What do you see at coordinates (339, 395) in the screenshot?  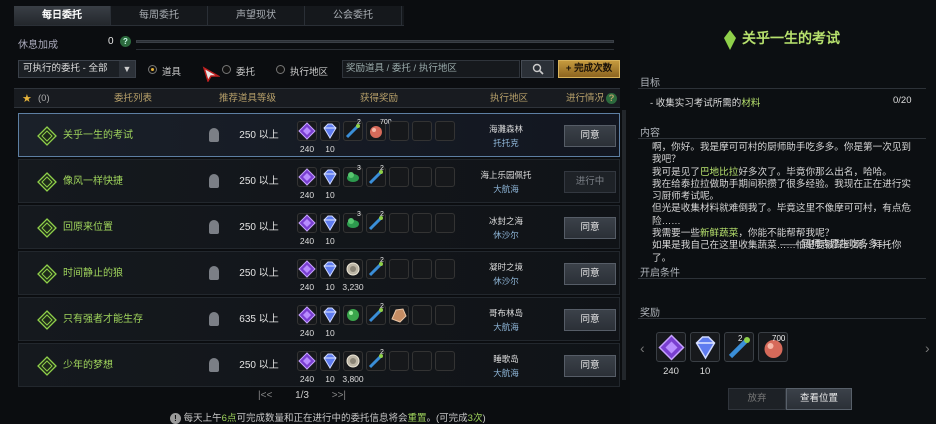 I see `last-page-button: >>|` at bounding box center [339, 395].